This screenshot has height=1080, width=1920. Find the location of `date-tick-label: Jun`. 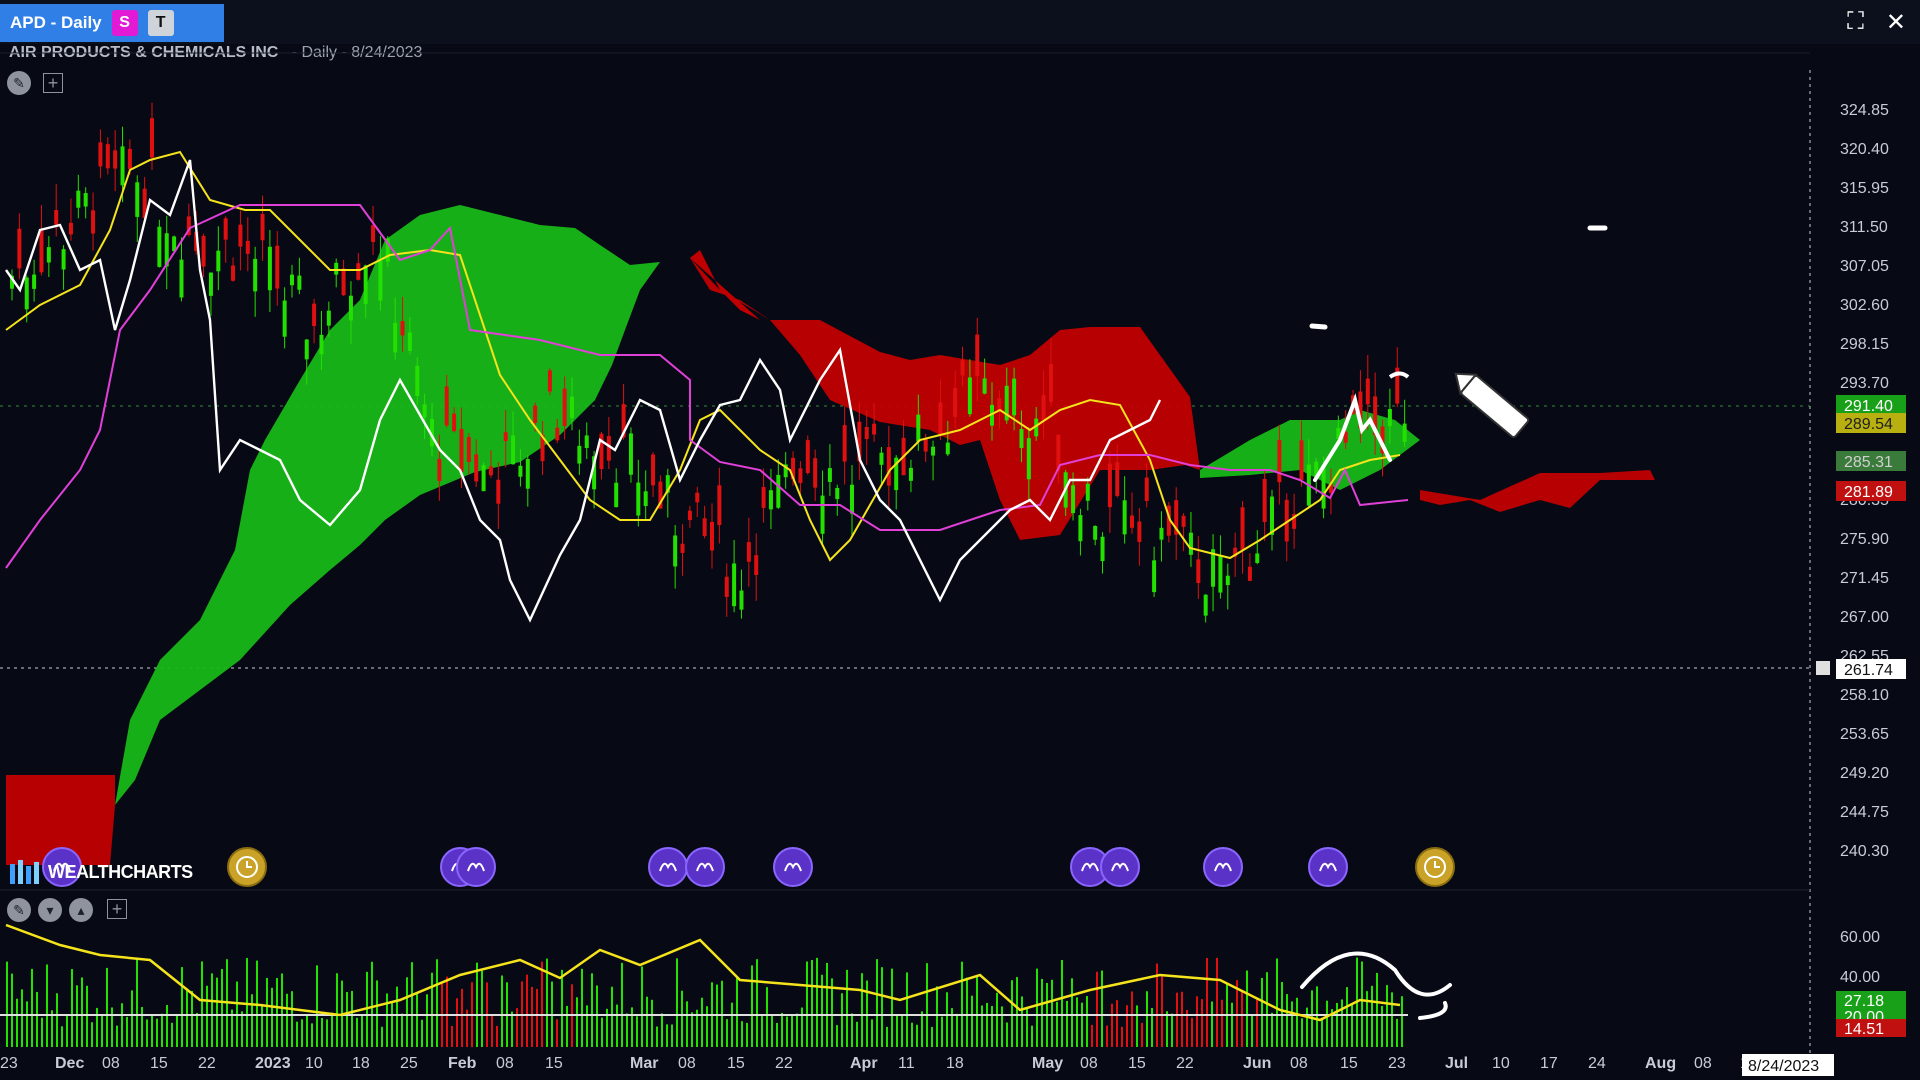

date-tick-label: Jun is located at coordinates (1257, 1063).